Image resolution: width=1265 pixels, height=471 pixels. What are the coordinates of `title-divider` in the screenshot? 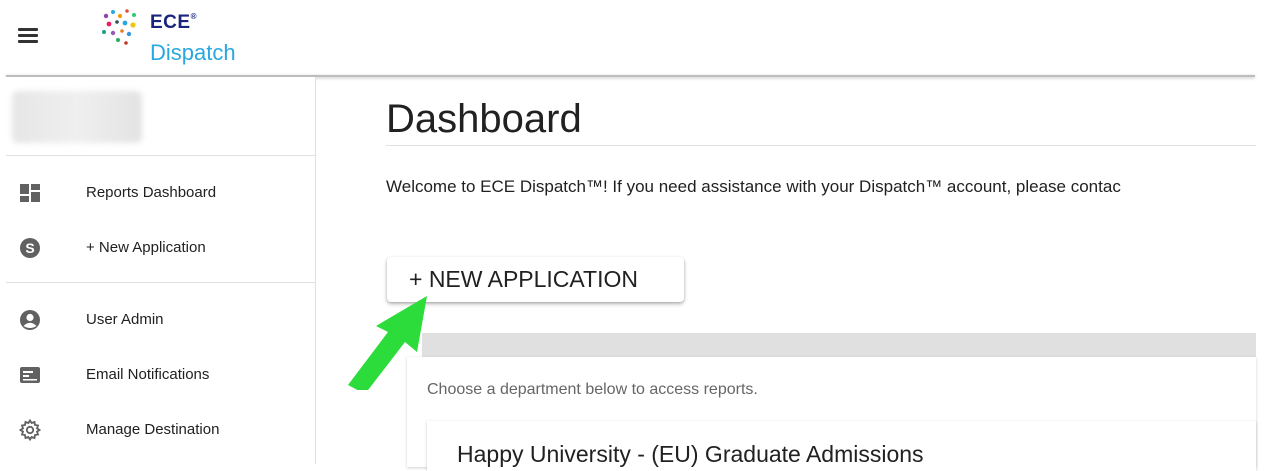 It's located at (821, 145).